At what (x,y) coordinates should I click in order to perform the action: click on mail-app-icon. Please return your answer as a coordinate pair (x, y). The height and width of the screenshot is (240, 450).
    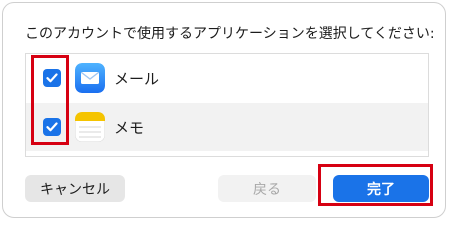
    Looking at the image, I should click on (90, 78).